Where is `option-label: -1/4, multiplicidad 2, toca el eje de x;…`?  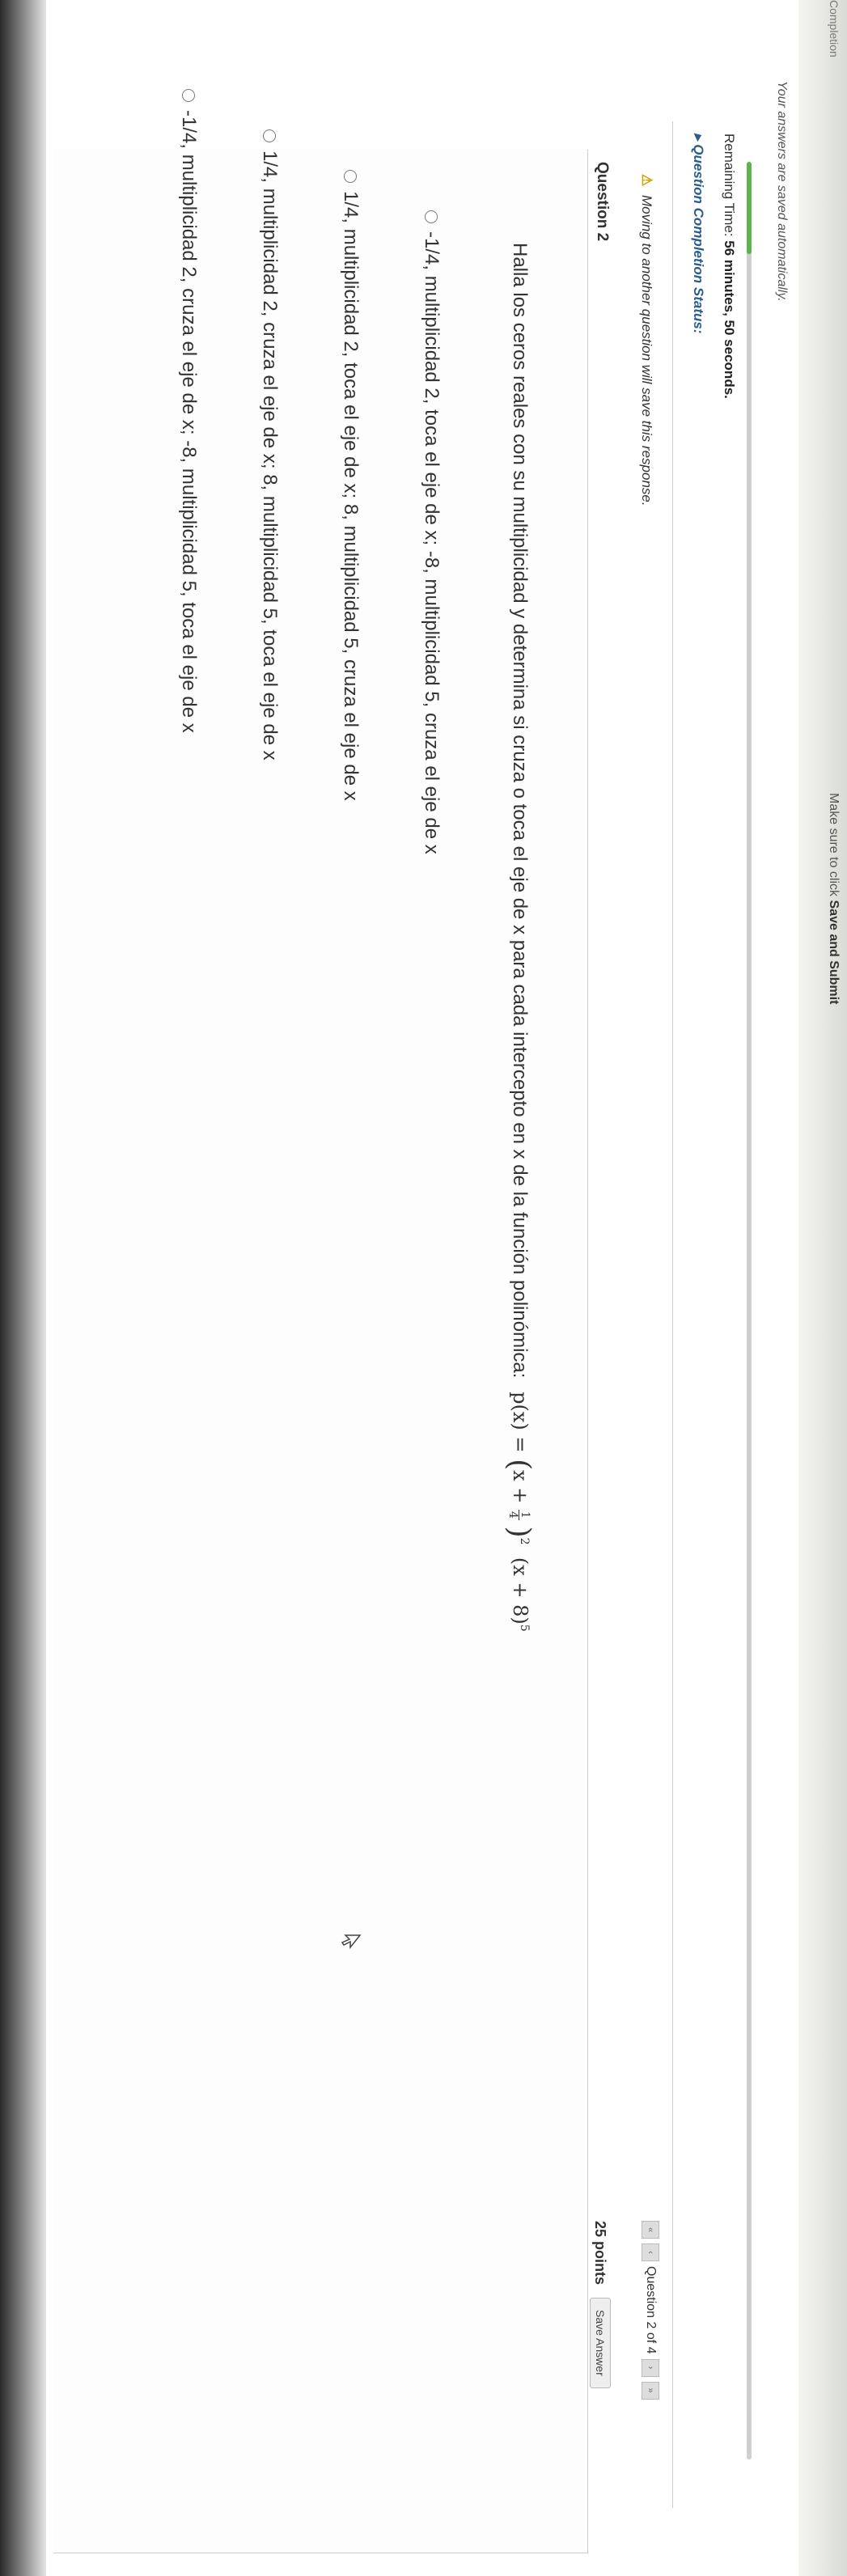 option-label: -1/4, multiplicidad 2, toca el eje de x;… is located at coordinates (432, 542).